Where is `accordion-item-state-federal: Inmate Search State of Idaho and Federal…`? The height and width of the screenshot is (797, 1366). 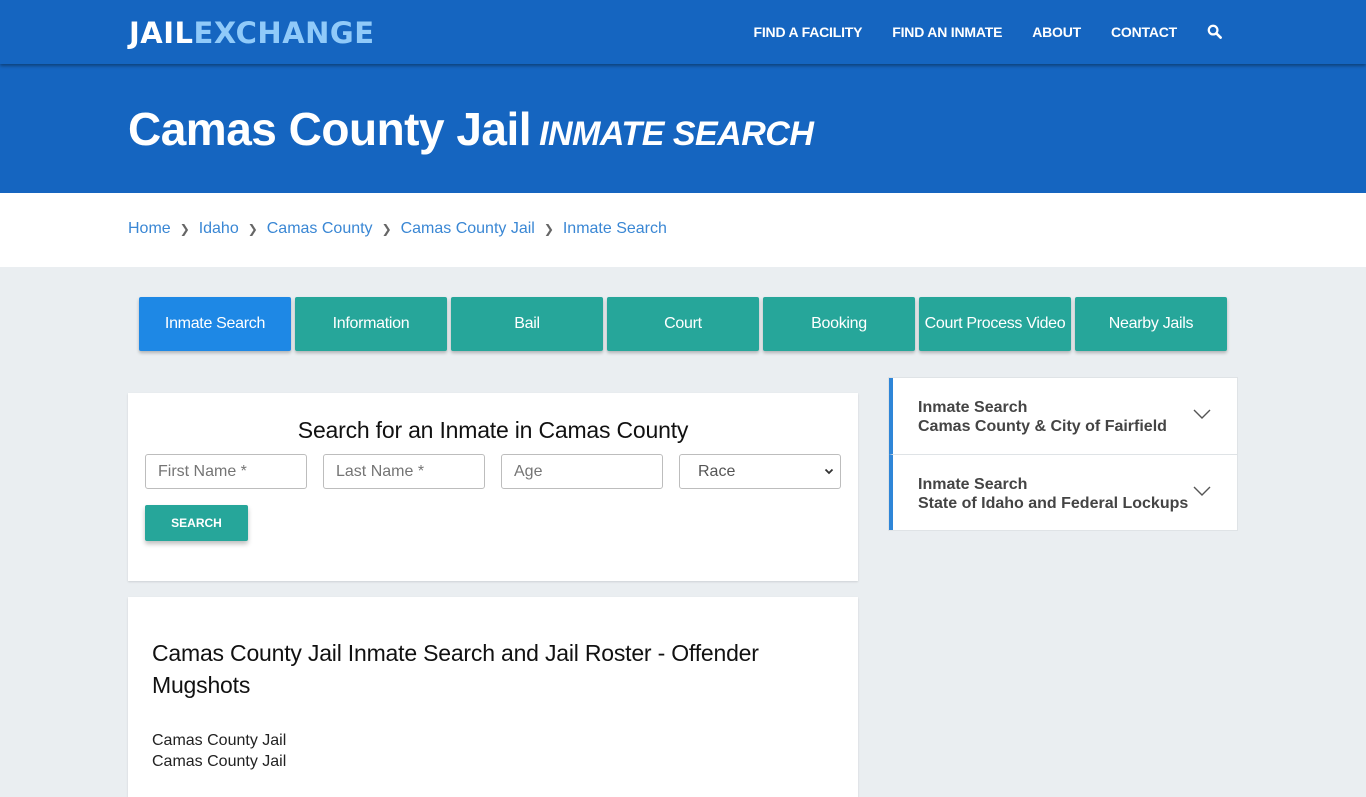 accordion-item-state-federal: Inmate Search State of Idaho and Federal… is located at coordinates (1063, 492).